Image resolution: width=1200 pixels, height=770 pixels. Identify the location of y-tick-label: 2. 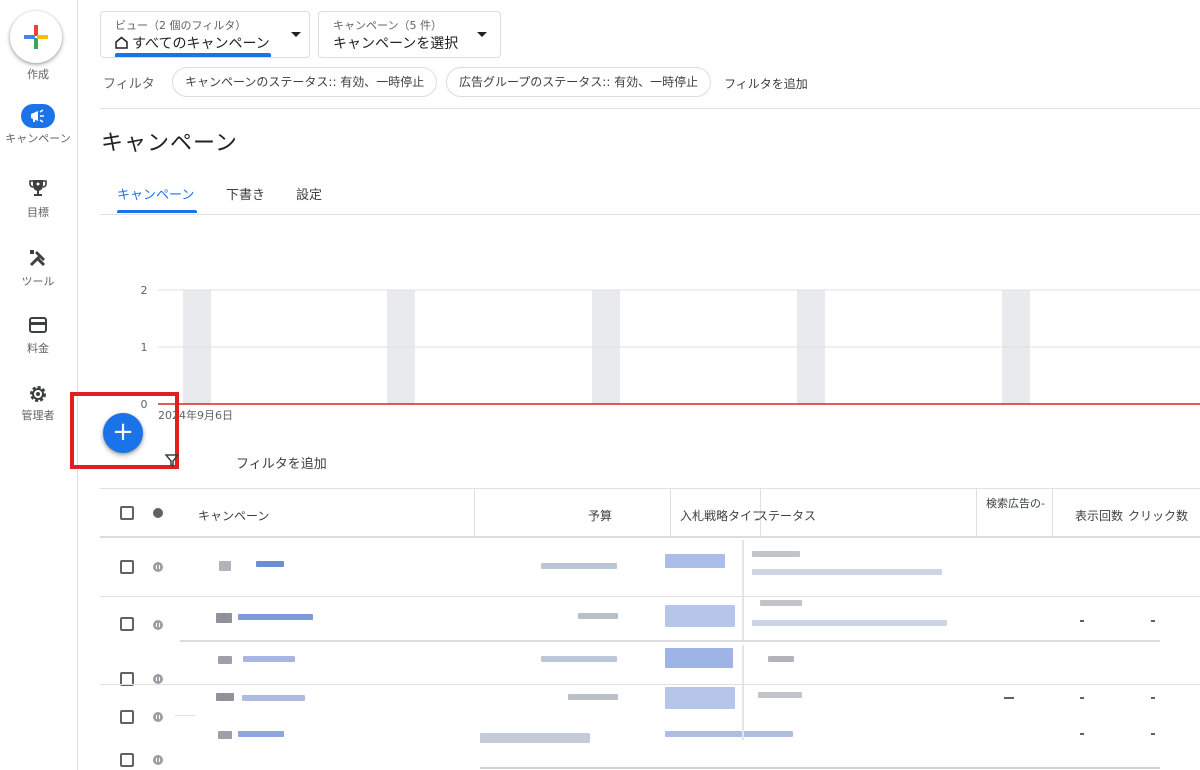
(144, 290).